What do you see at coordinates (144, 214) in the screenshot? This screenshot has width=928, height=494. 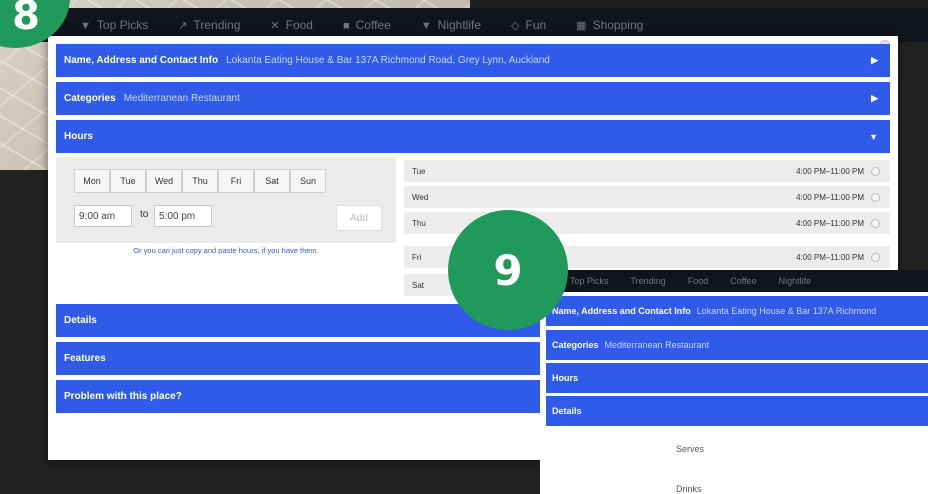 I see `to-label: to` at bounding box center [144, 214].